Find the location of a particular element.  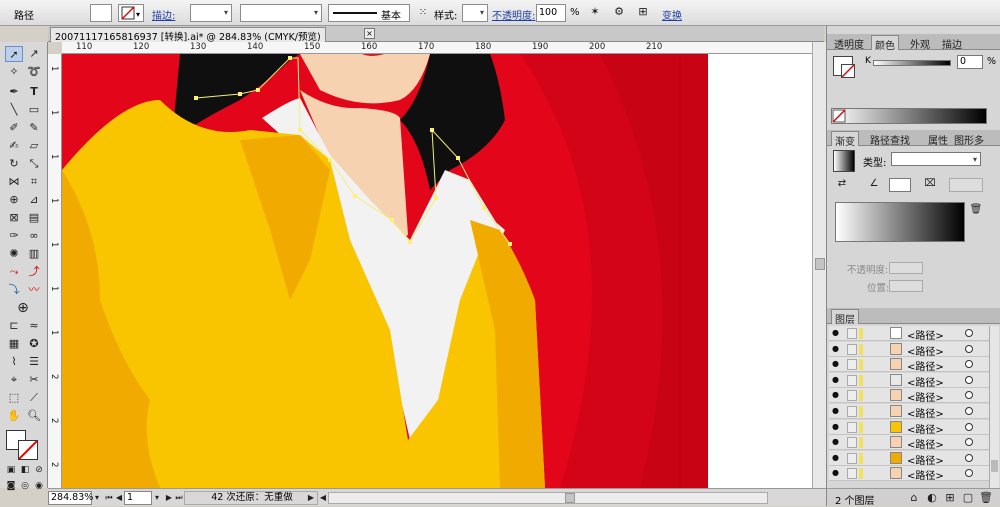

rectangle-tool-icon: ▭ is located at coordinates (34, 110).